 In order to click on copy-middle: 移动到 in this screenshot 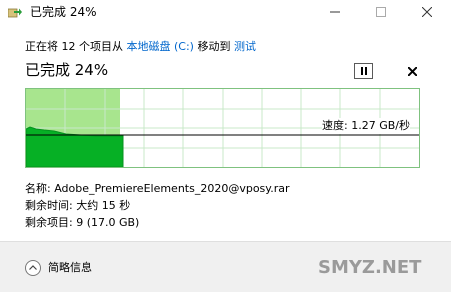, I will do `click(213, 46)`.